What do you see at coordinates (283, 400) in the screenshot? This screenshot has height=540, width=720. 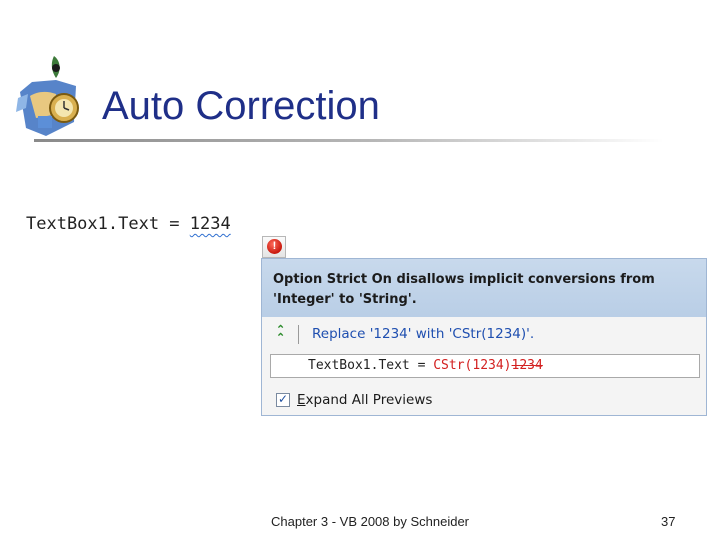 I see `expand-previews-checkbox: ✓` at bounding box center [283, 400].